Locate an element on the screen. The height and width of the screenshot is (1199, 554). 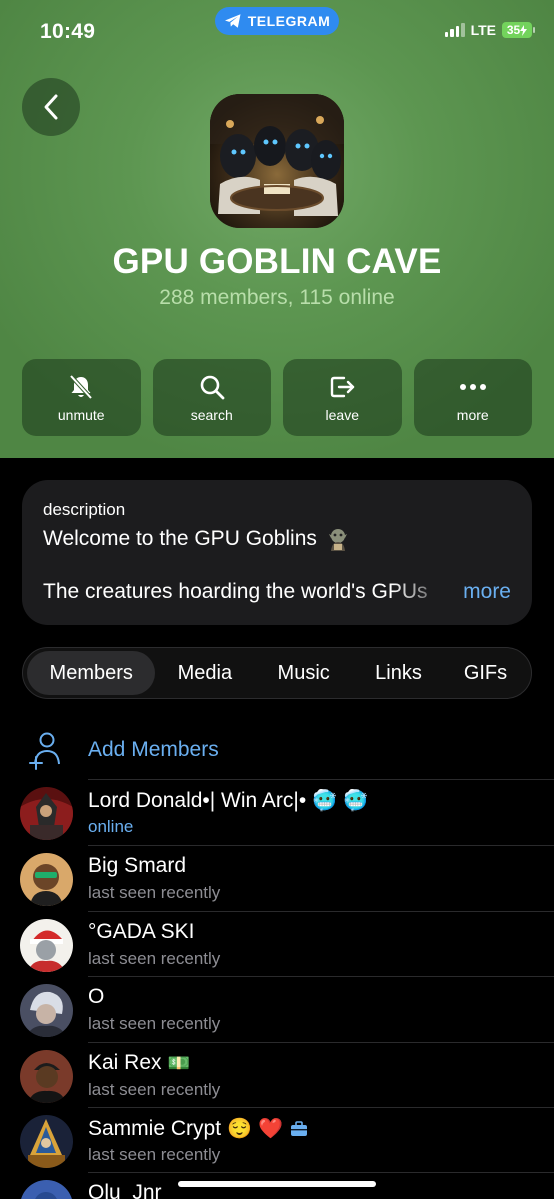
member-name-text: Olu_Jnr is located at coordinates (125, 1190).